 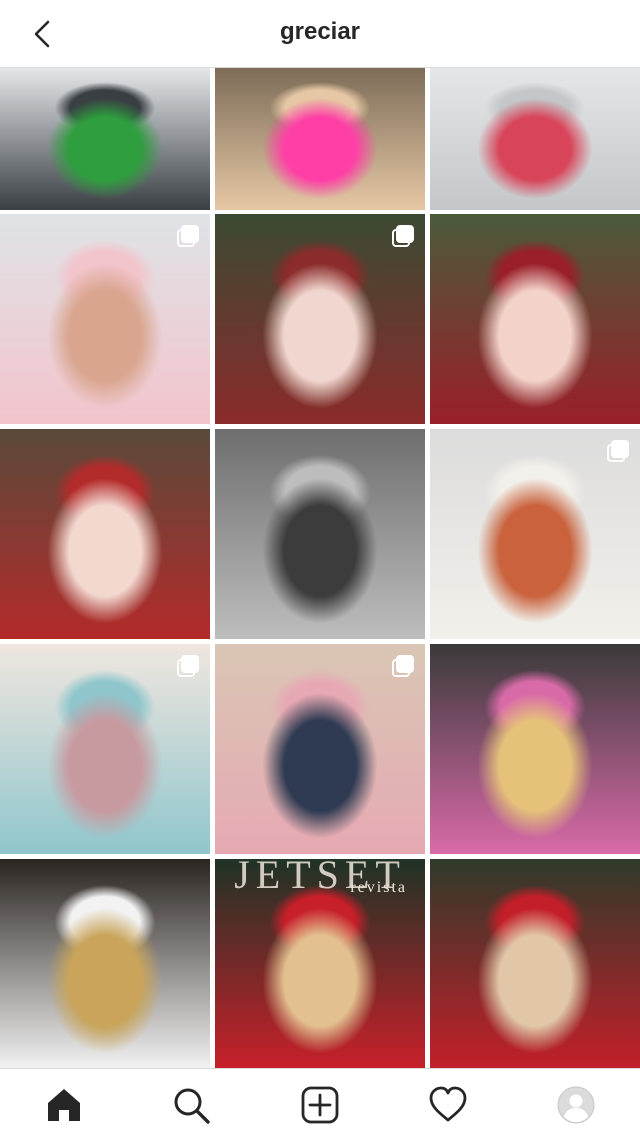 I want to click on new-post-tab, so click(x=320, y=1105).